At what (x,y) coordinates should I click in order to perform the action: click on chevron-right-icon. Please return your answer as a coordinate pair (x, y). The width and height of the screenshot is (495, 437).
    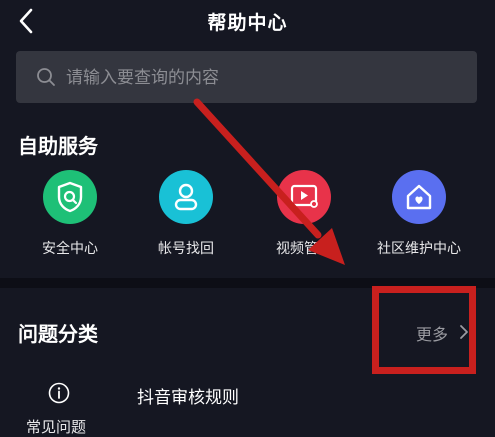
    Looking at the image, I should click on (464, 332).